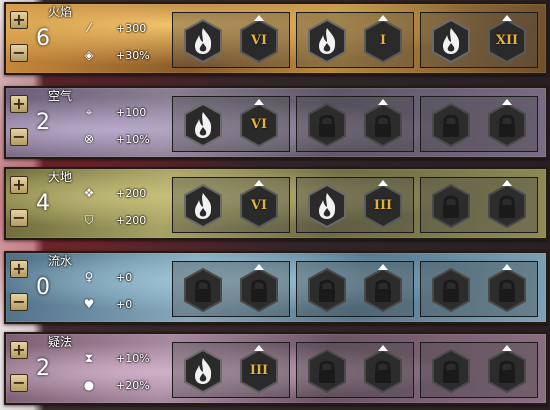 The height and width of the screenshot is (410, 550). What do you see at coordinates (60, 342) in the screenshot?
I see `element-name: 疑法` at bounding box center [60, 342].